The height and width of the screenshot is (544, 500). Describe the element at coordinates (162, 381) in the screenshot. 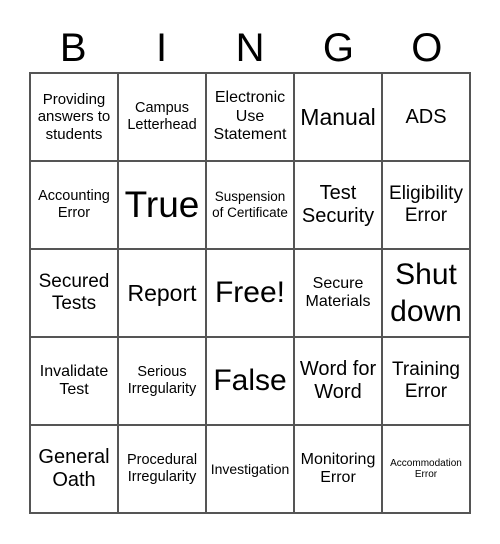

I see `bingo-cell: Serious Irregularity` at that location.